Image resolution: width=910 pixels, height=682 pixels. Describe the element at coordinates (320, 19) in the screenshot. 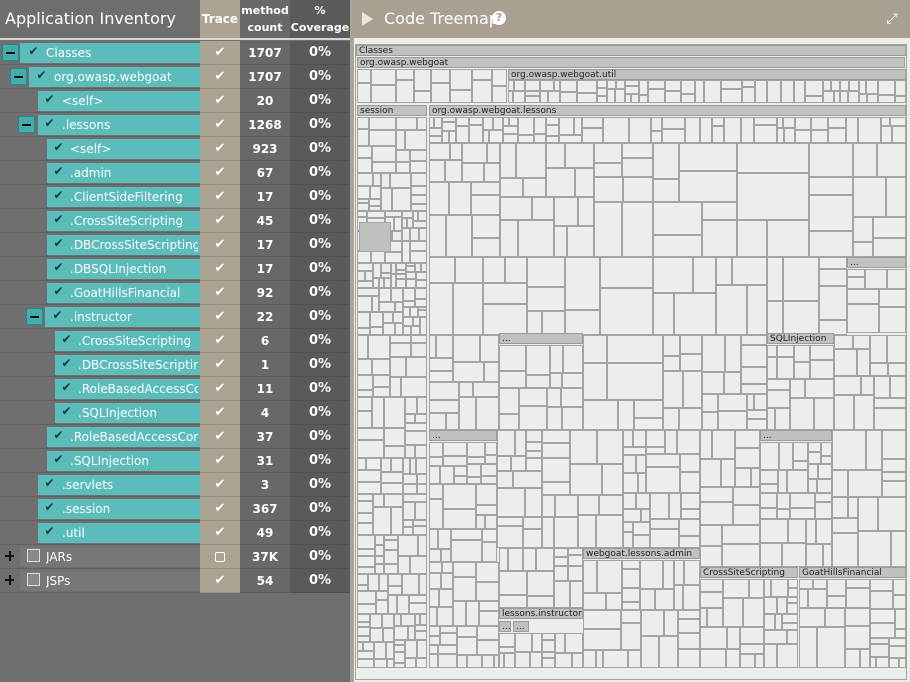

I see `coverage-column-header: % Coverage` at that location.